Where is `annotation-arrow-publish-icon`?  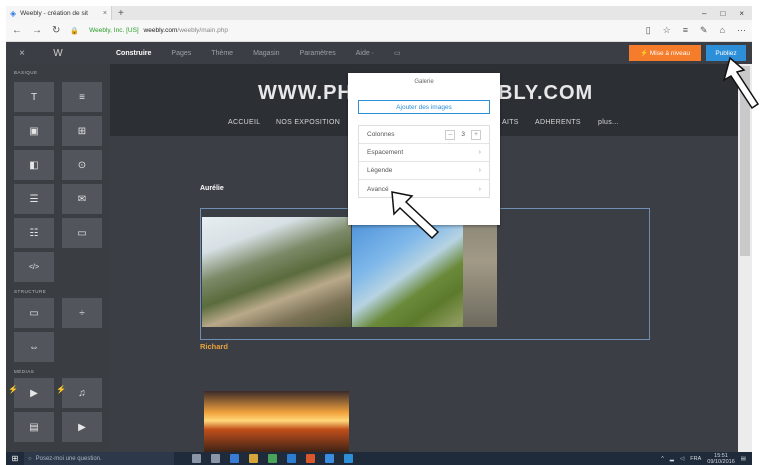 annotation-arrow-publish-icon is located at coordinates (741, 83).